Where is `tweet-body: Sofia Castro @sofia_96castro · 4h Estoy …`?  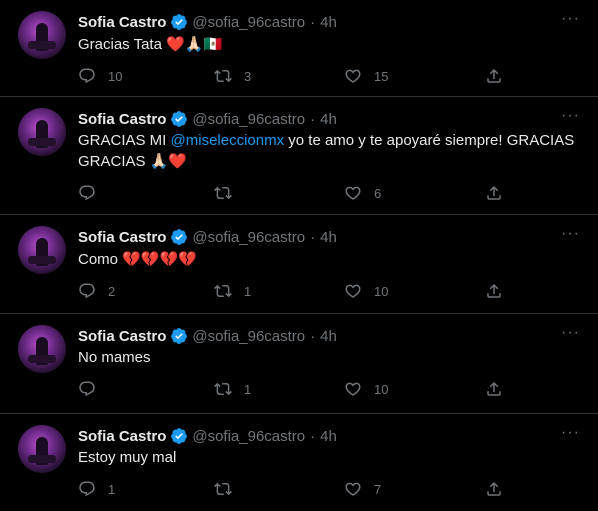 tweet-body: Sofia Castro @sofia_96castro · 4h Estoy … is located at coordinates (330, 463).